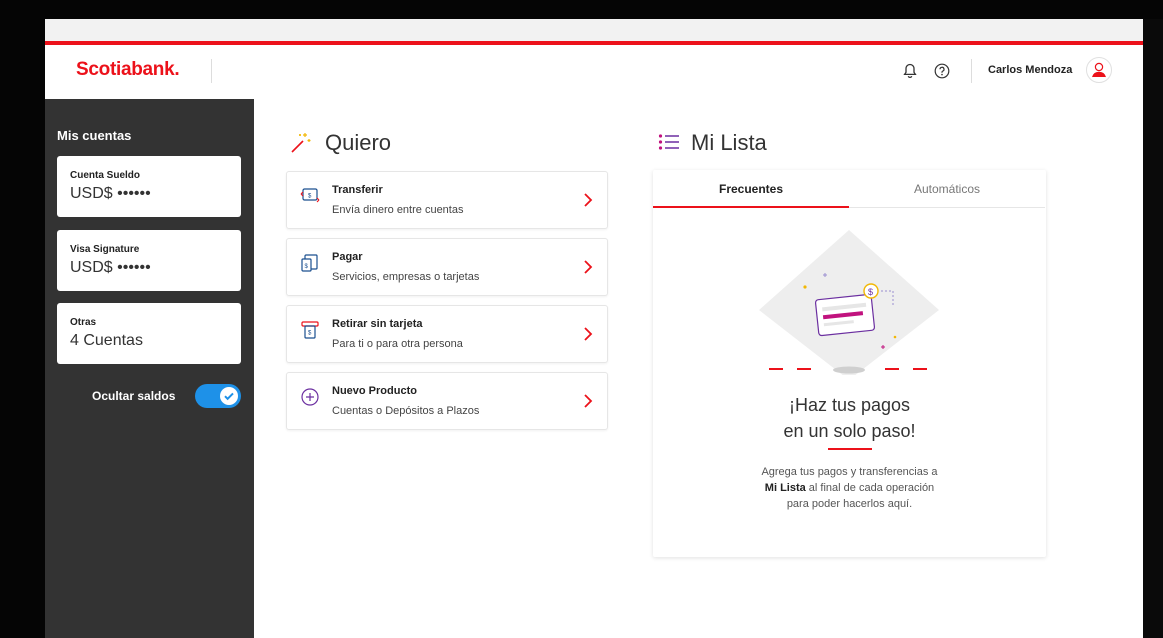 This screenshot has width=1163, height=638. Describe the element at coordinates (1153, 328) in the screenshot. I see `screen-bezel-right` at that location.